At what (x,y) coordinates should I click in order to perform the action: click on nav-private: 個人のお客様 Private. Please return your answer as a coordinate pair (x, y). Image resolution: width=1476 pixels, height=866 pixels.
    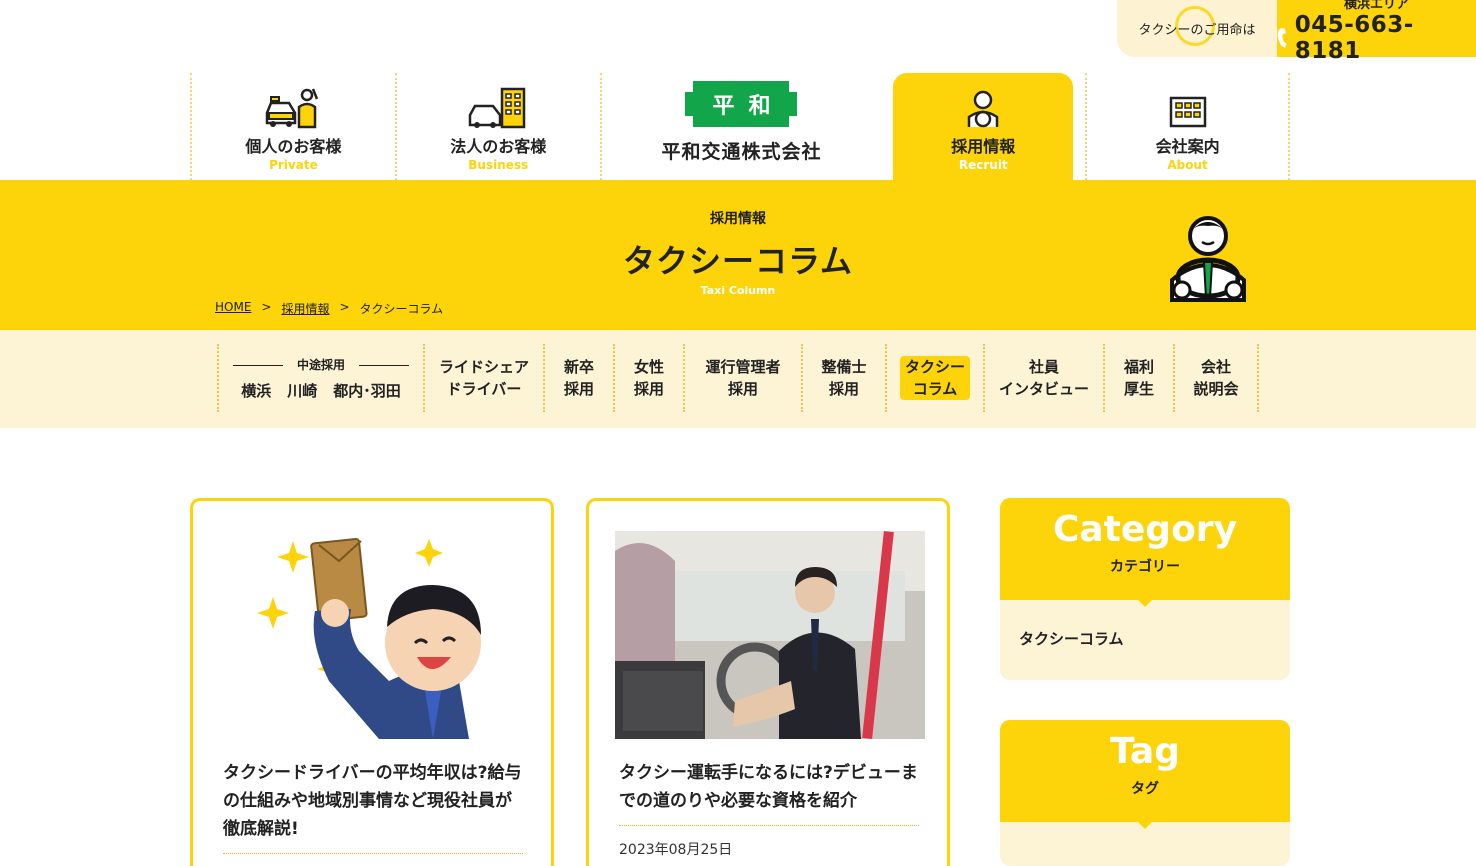
    Looking at the image, I should click on (292, 126).